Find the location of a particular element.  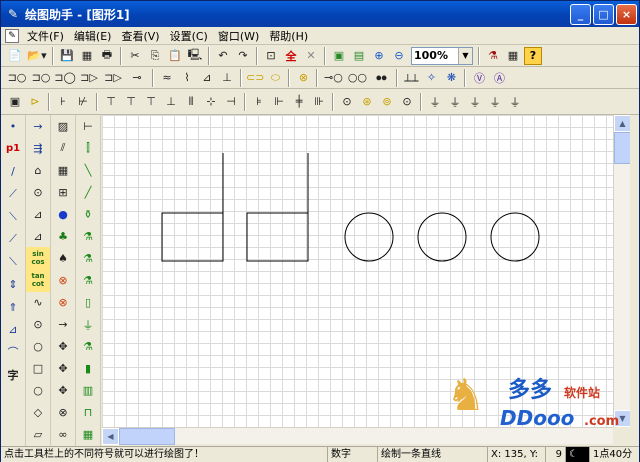

cap-b-icon: ⊩ is located at coordinates (279, 102).